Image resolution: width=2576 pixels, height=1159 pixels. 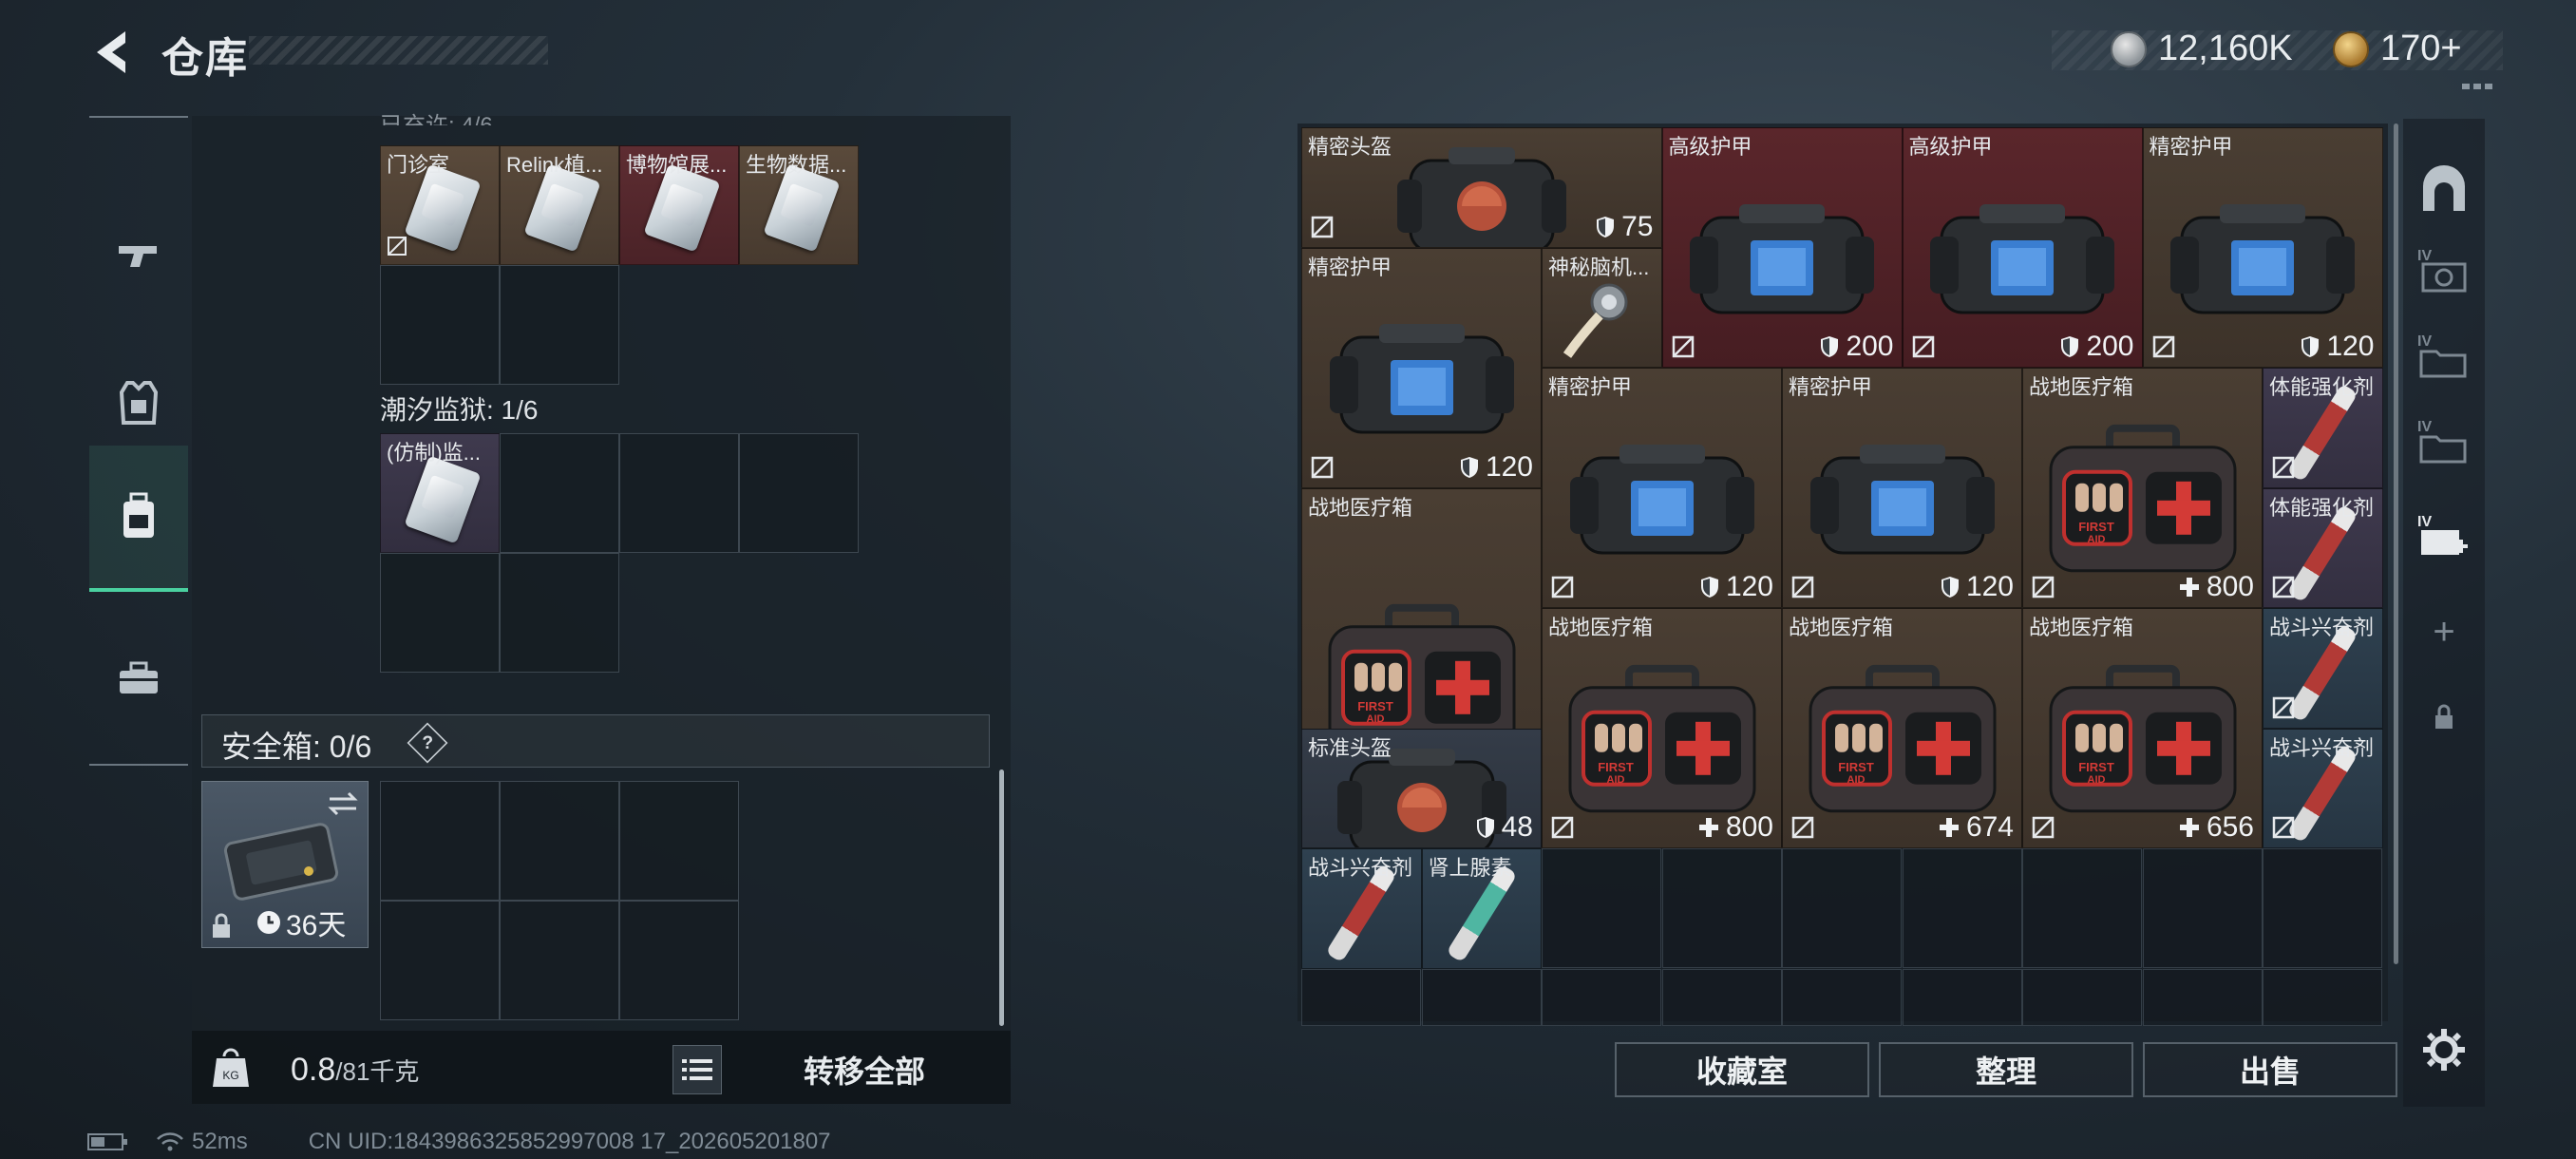 I want to click on warehouse-item: 肾上腺素, so click(x=1481, y=908).